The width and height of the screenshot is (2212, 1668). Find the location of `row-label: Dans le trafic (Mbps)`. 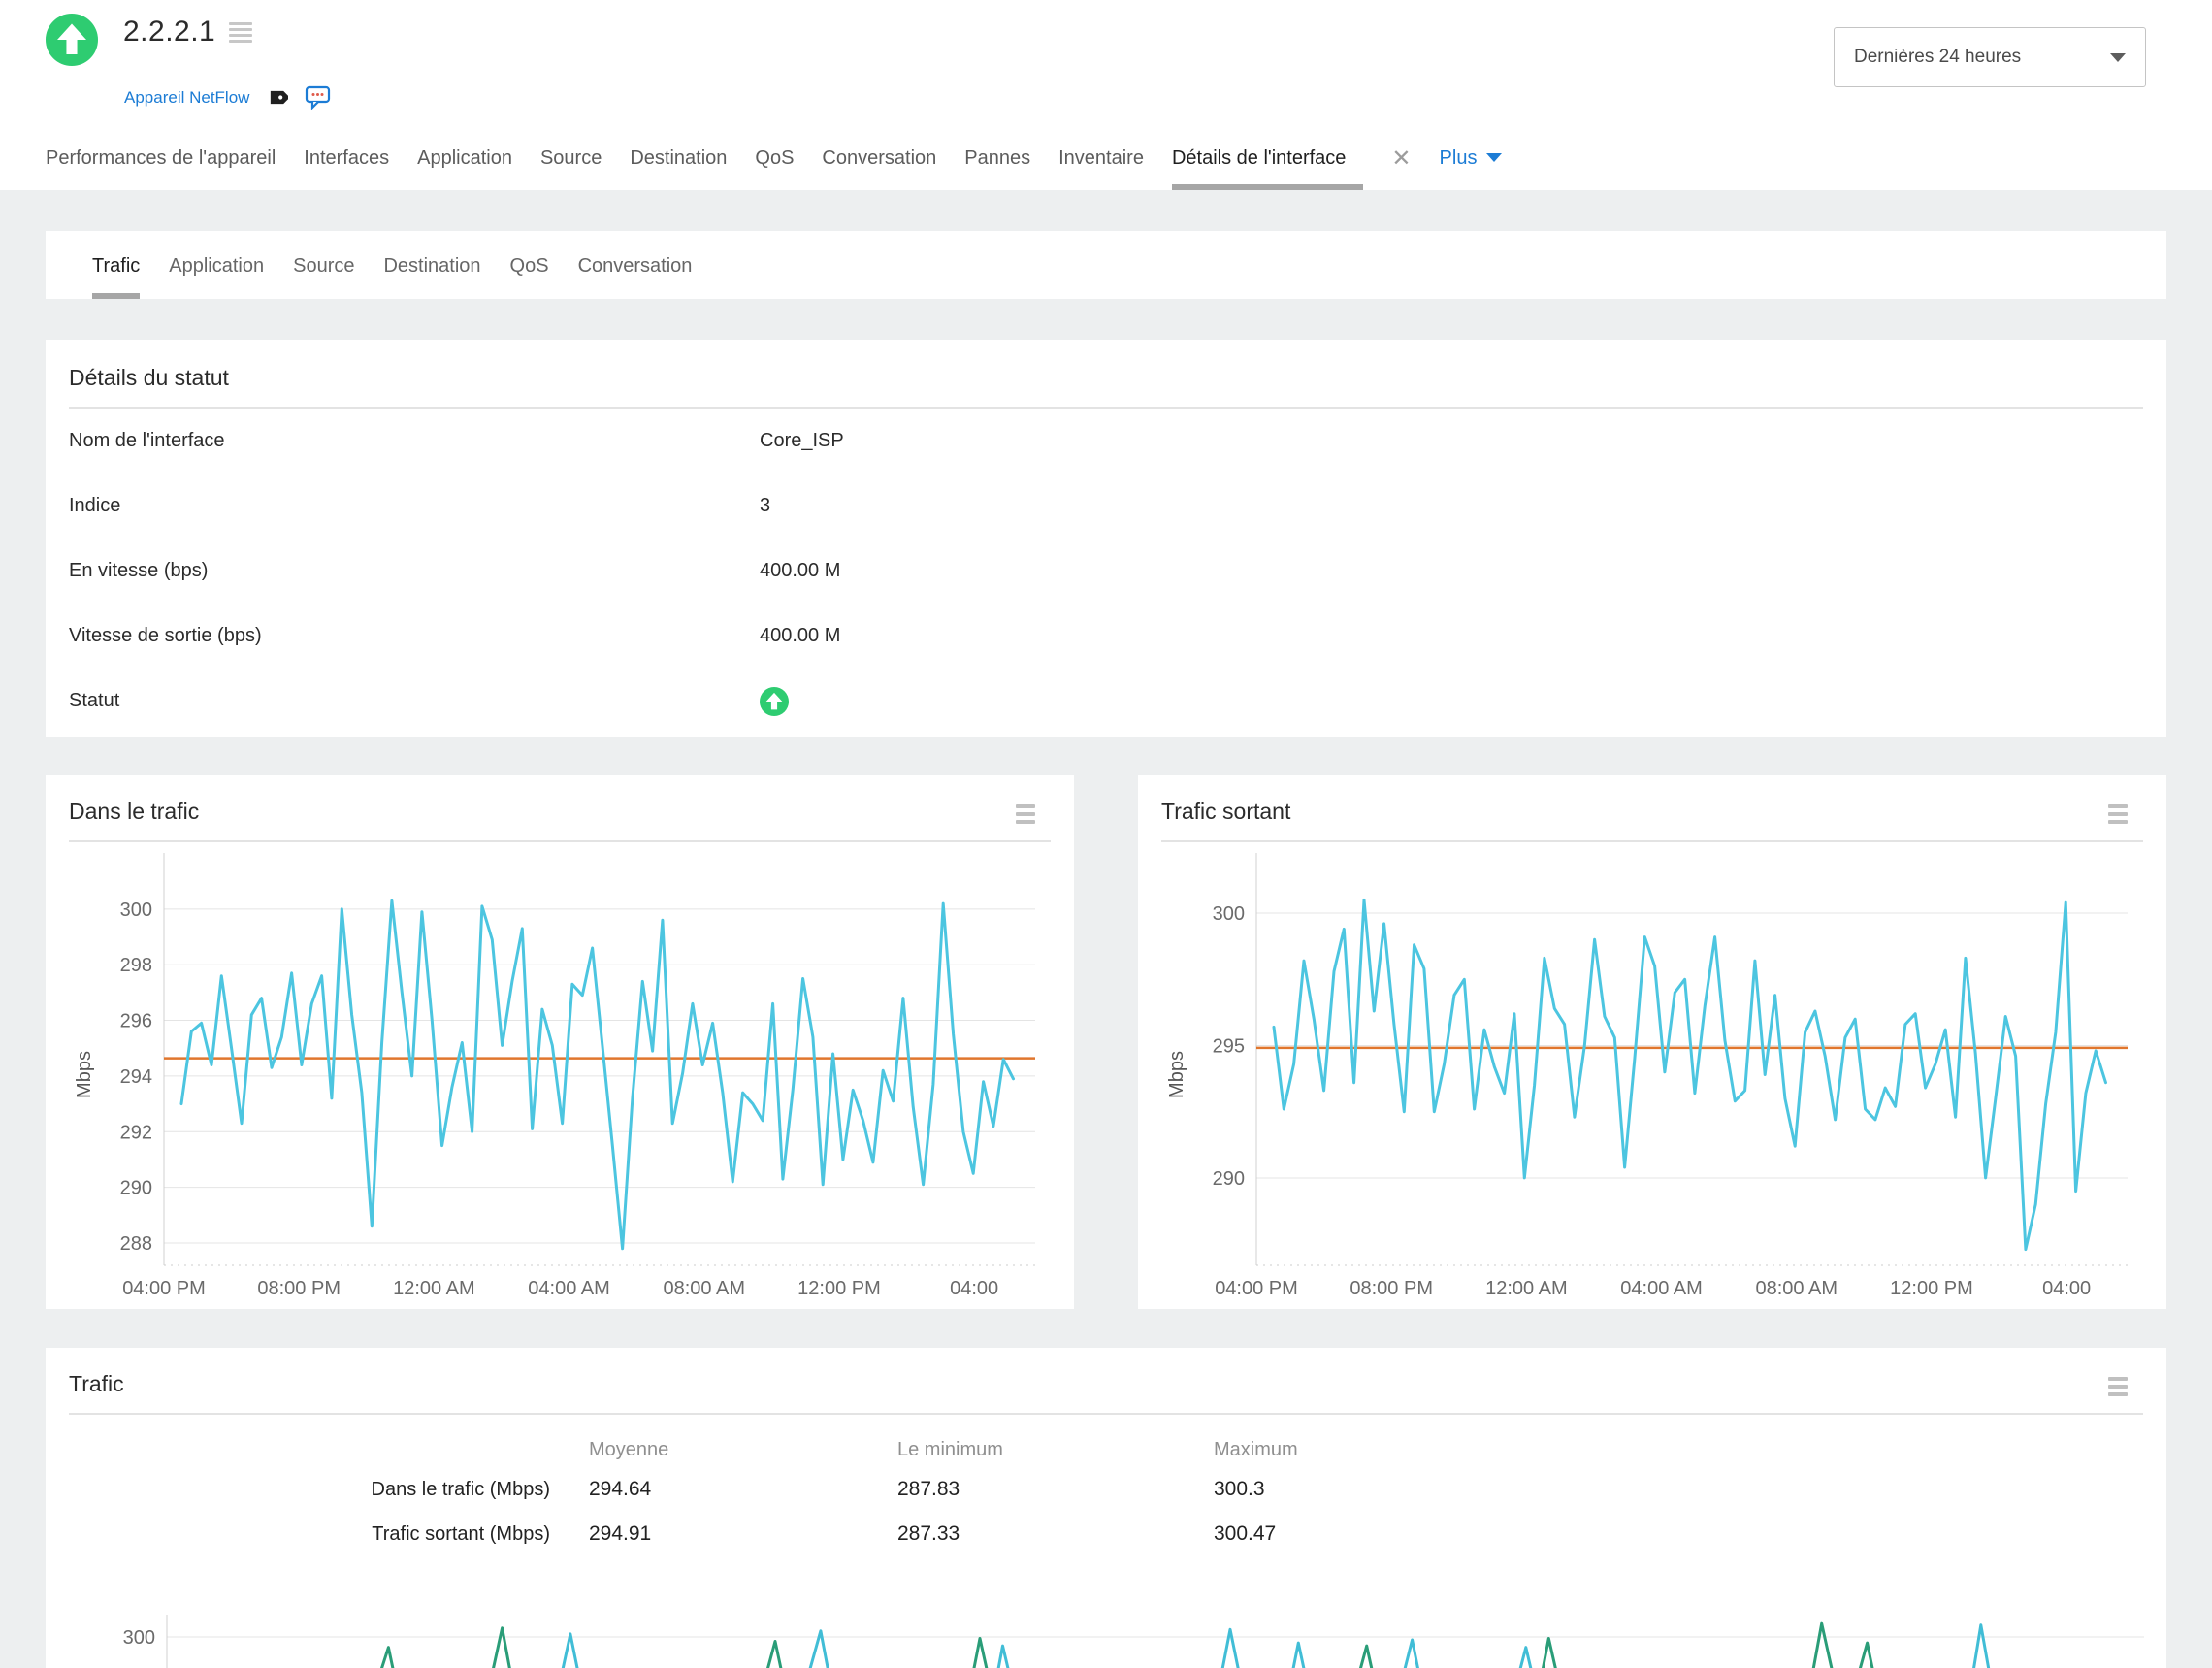

row-label: Dans le trafic (Mbps) is located at coordinates (461, 1489).